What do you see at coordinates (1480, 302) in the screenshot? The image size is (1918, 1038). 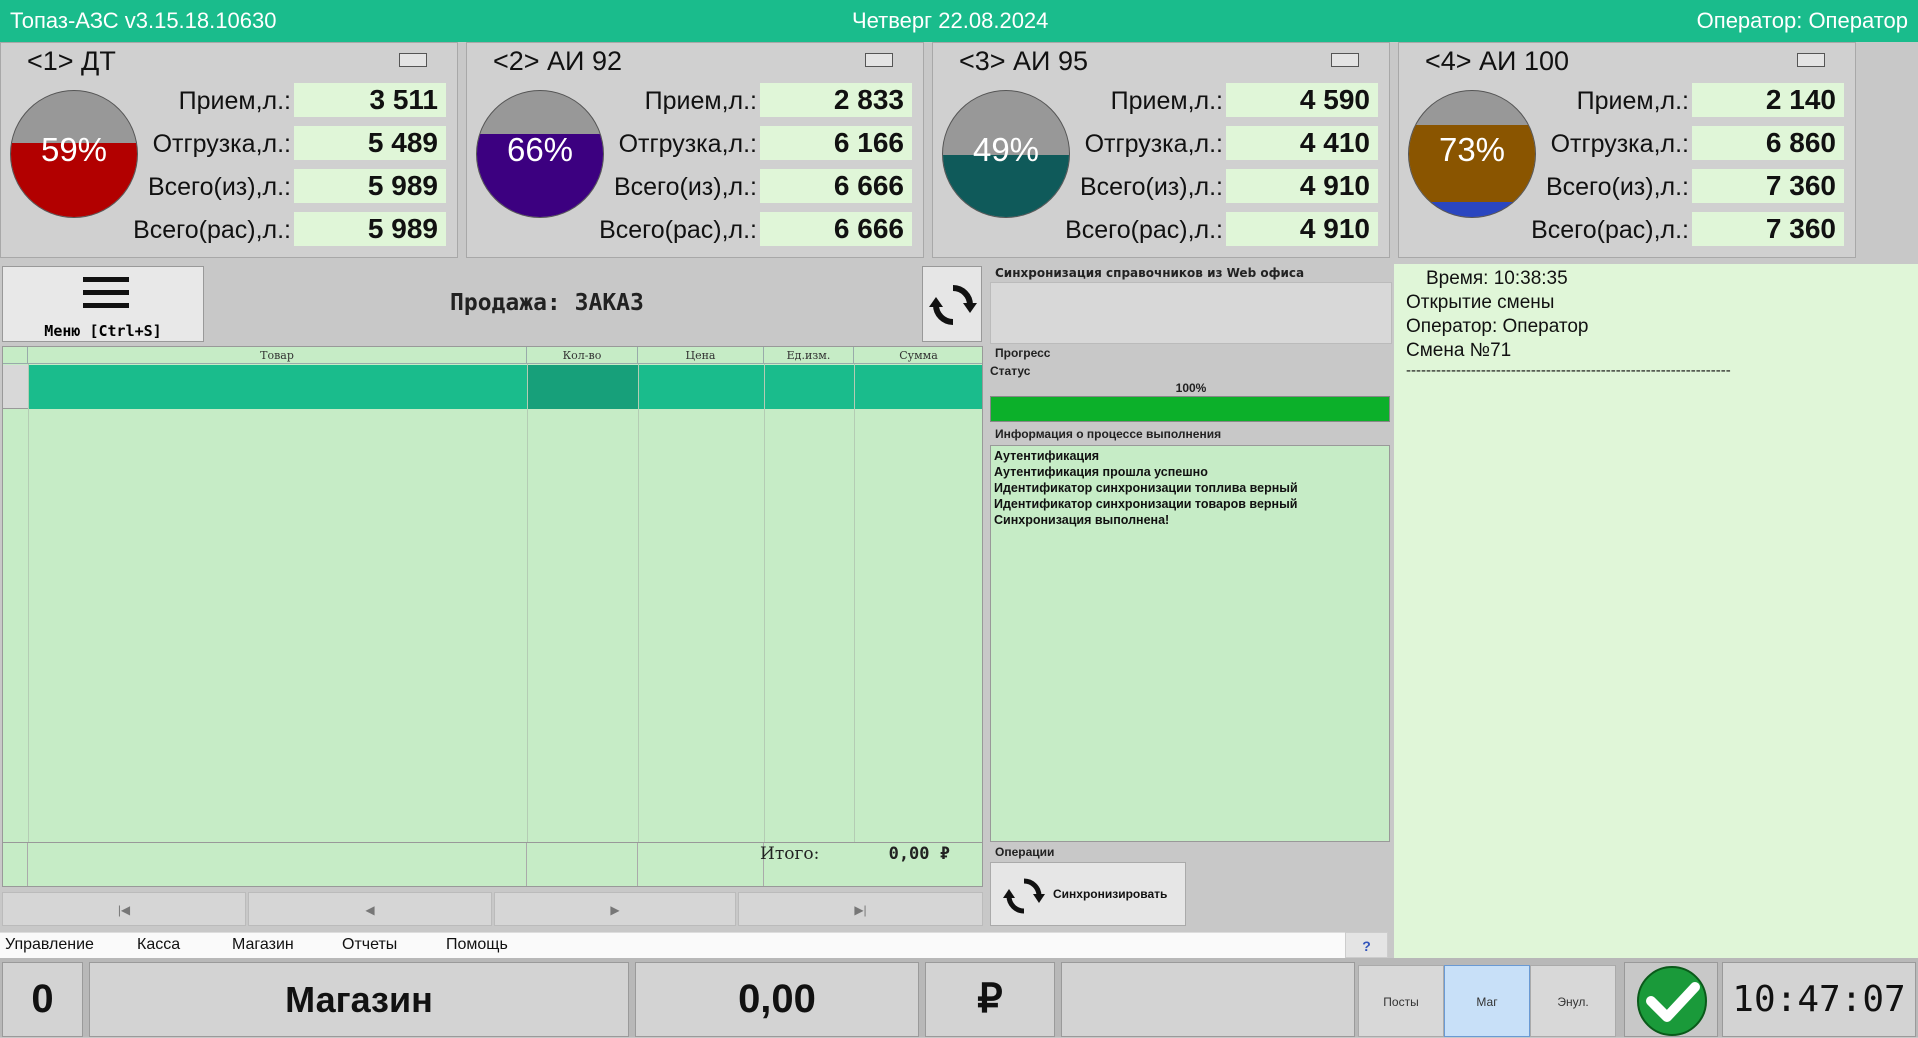 I see `log-event: Открытие смены` at bounding box center [1480, 302].